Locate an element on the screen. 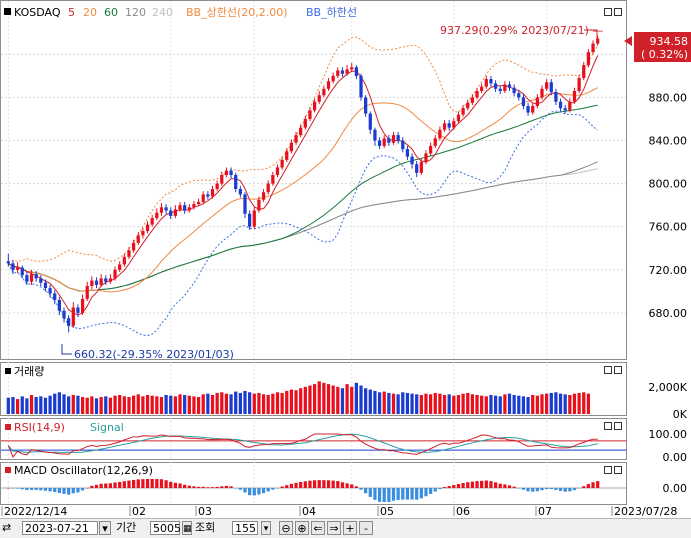 The image size is (691, 538). count-dropdown-icon: ▾ is located at coordinates (266, 528).